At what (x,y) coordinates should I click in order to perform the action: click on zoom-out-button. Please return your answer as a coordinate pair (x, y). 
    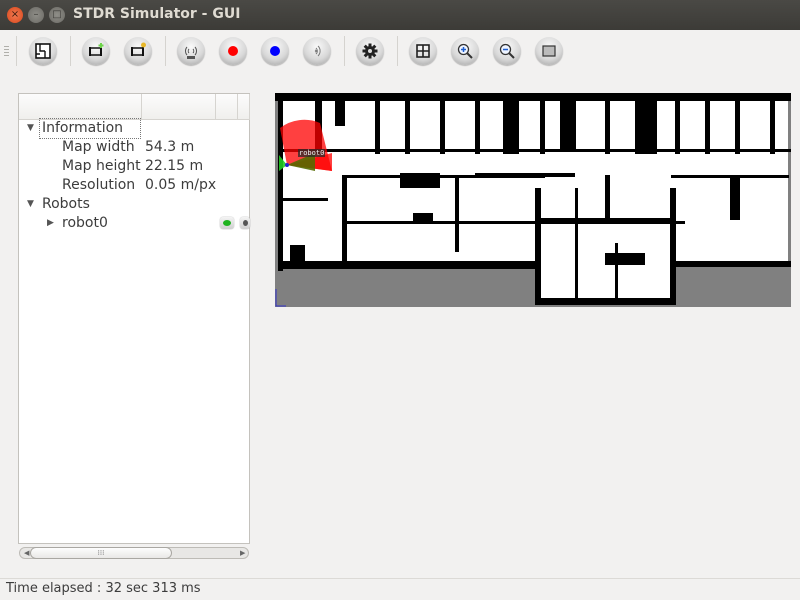
    Looking at the image, I should click on (507, 51).